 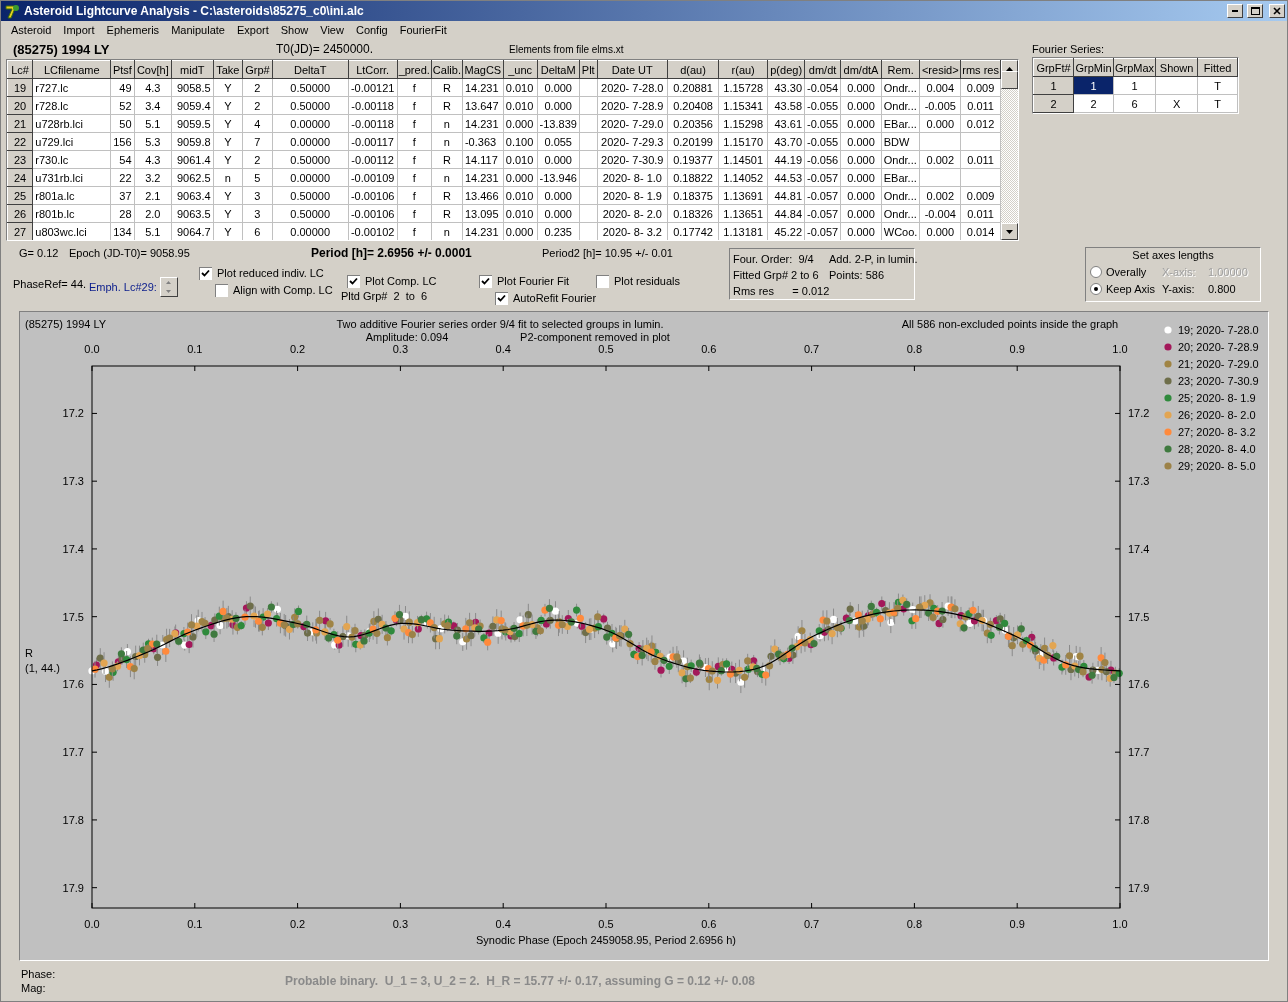 I want to click on legend-label: 21; 2020- 7-29.0, so click(x=1218, y=364).